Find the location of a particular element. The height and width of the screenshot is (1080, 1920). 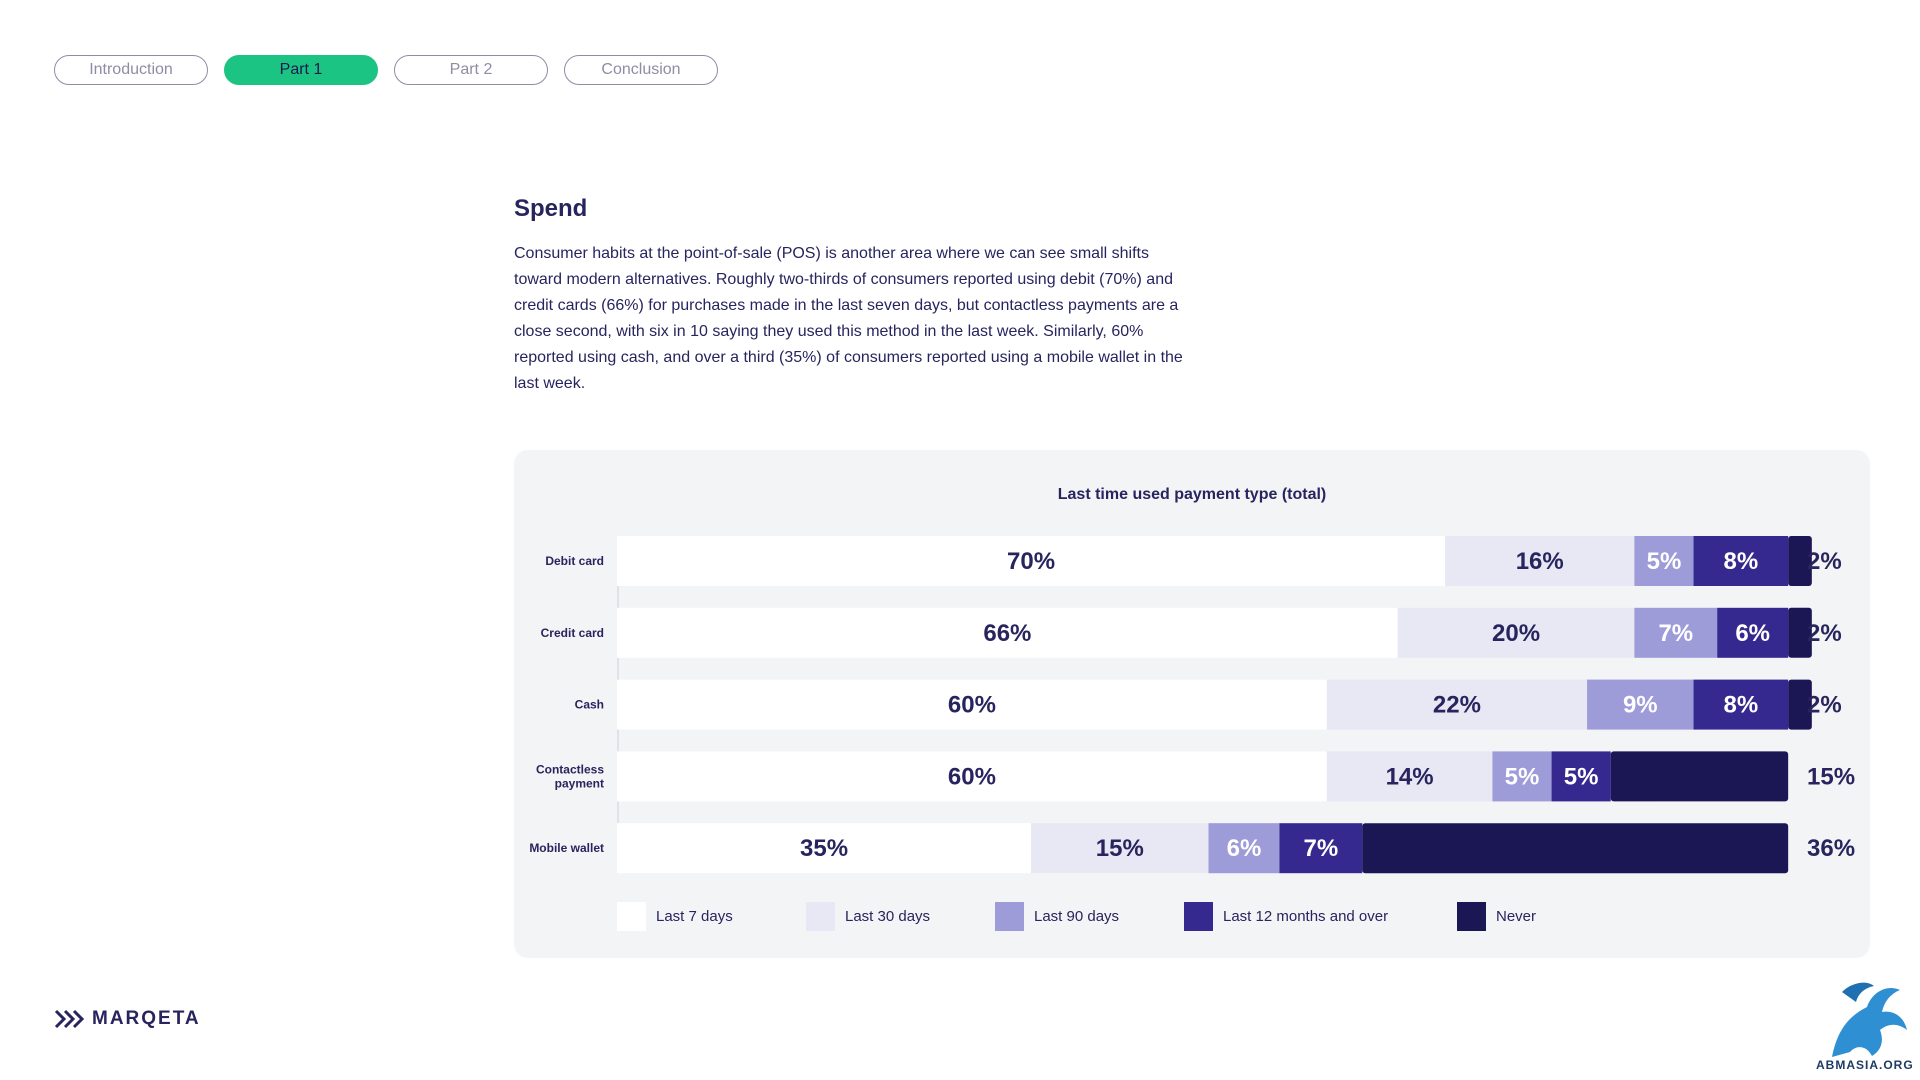

legend-item: Last 7 days is located at coordinates (675, 916).